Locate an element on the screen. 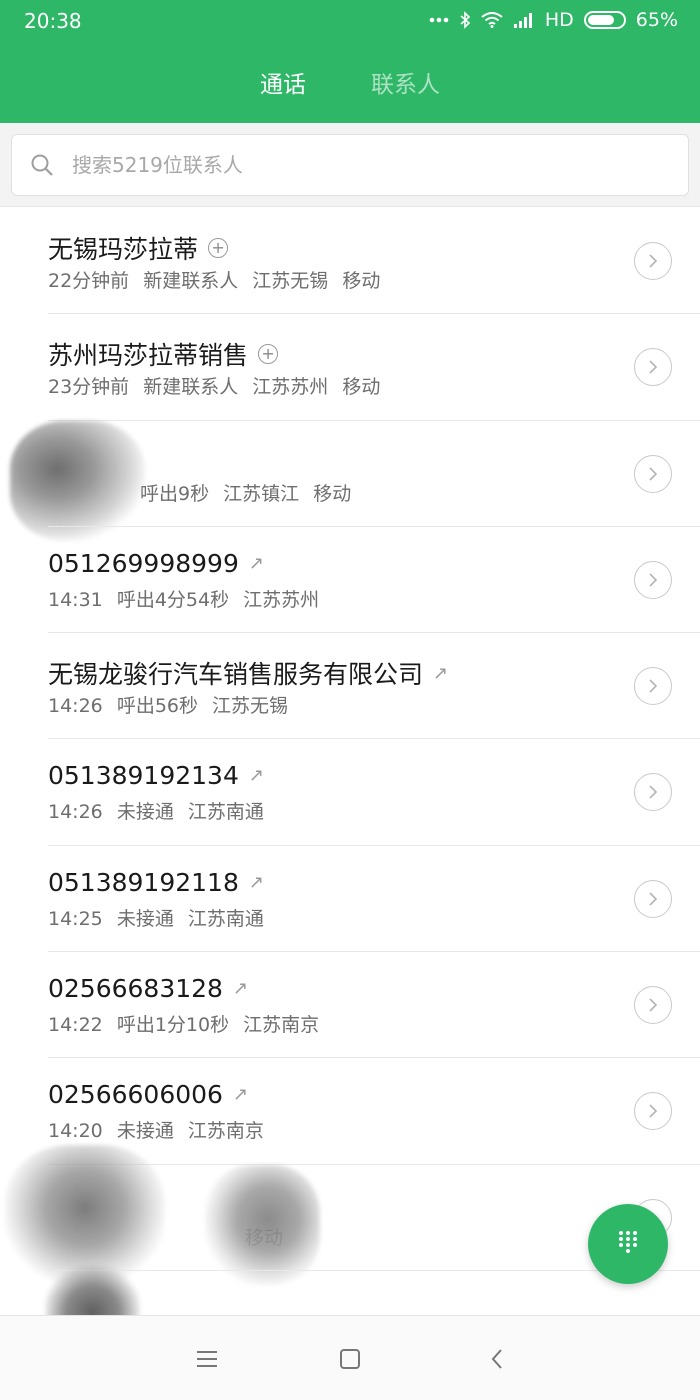  battery-level: 65% is located at coordinates (656, 20).